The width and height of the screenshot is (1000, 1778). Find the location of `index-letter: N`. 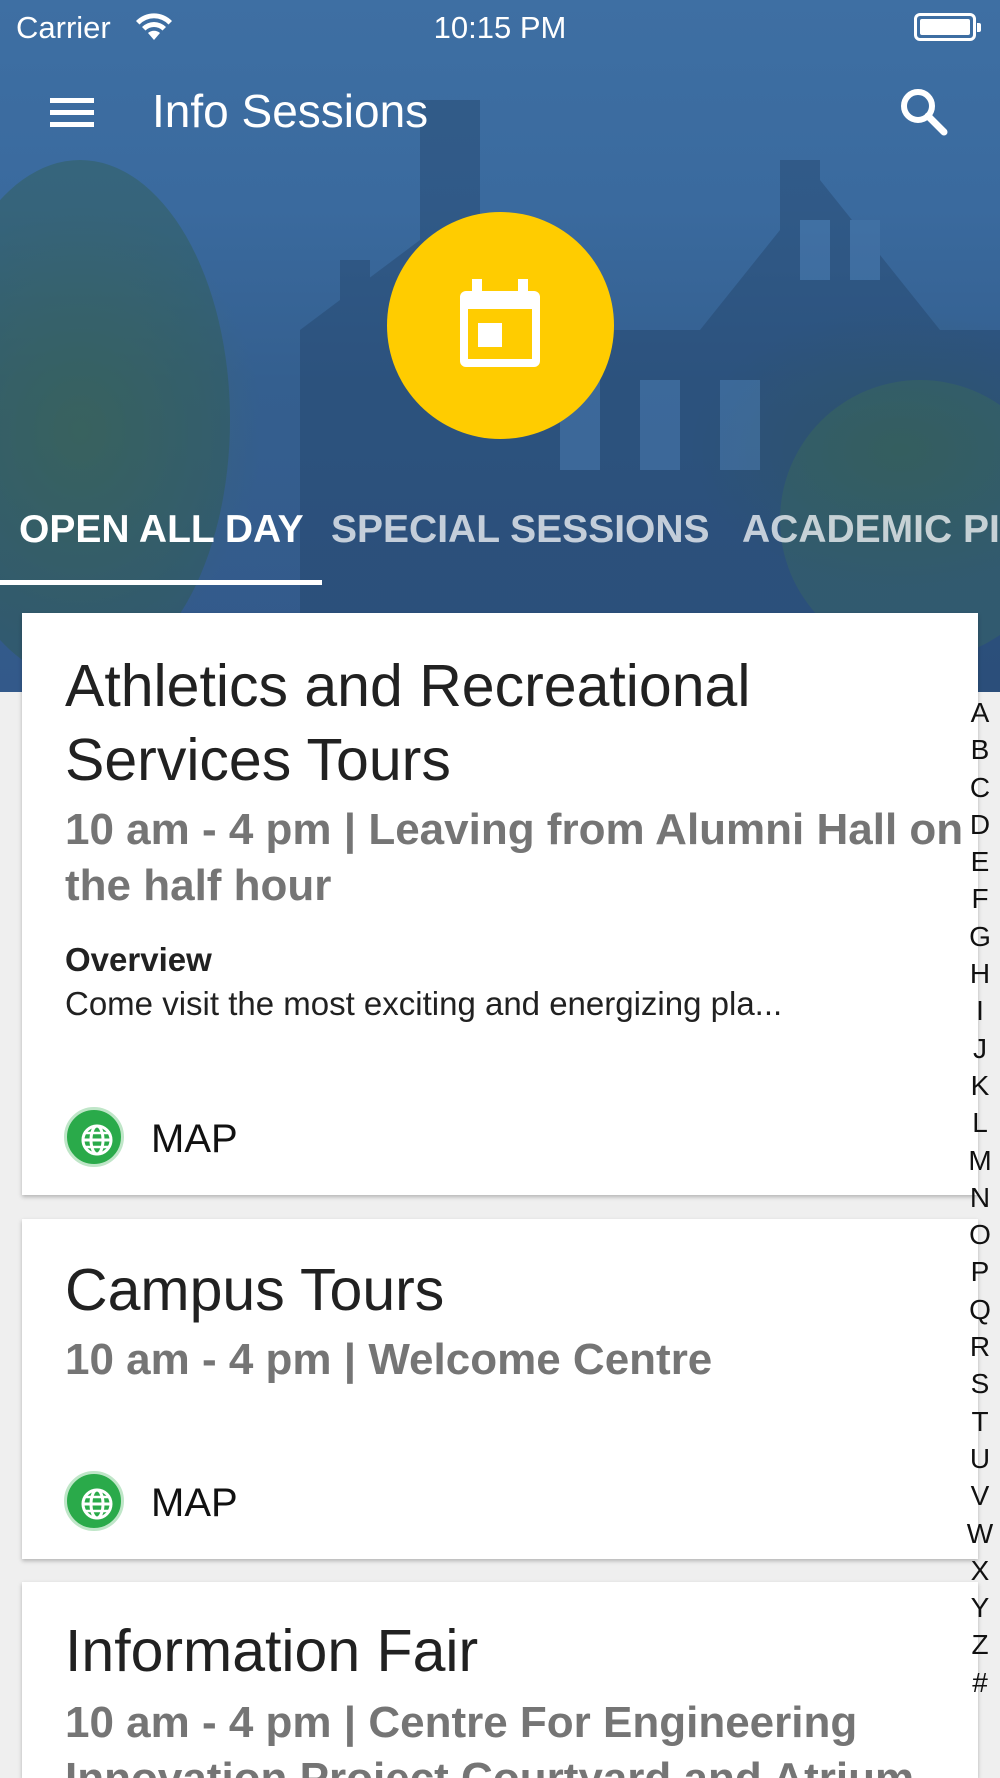

index-letter: N is located at coordinates (980, 1197).